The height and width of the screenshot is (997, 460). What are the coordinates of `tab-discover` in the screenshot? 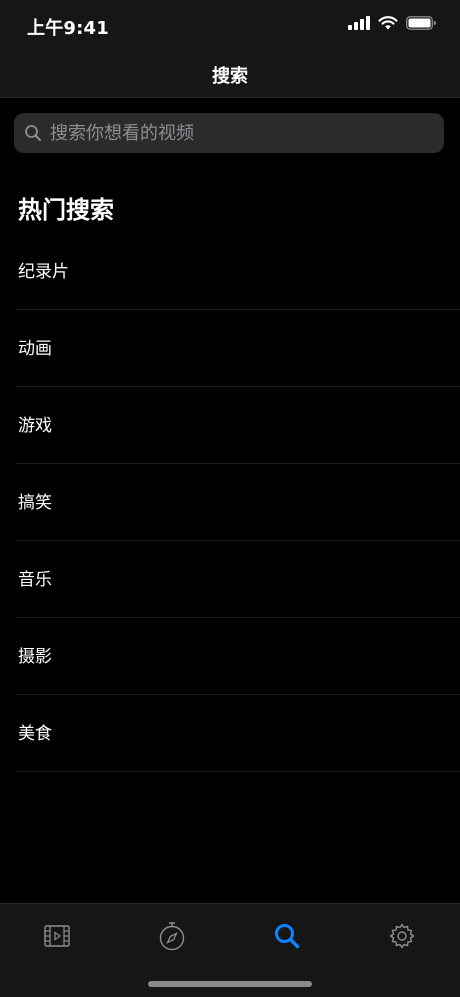 It's located at (172, 936).